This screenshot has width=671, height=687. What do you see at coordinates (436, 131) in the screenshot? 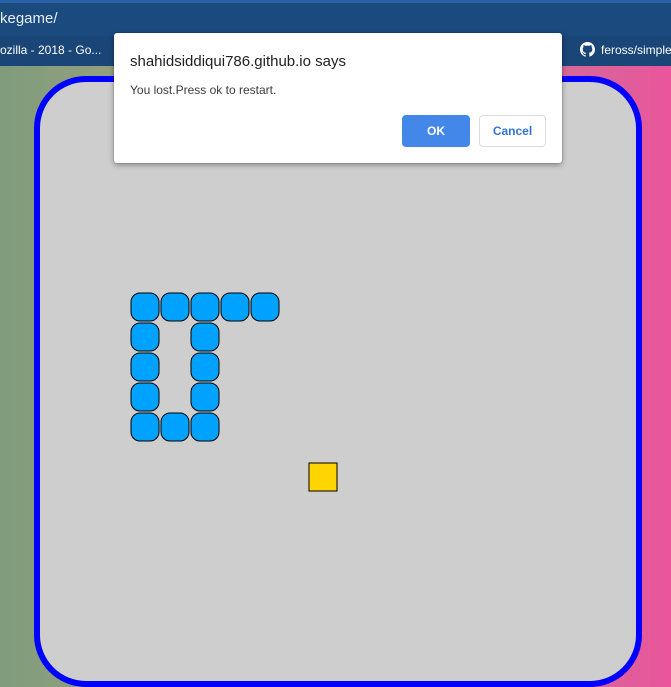
I see `ok-button: OK` at bounding box center [436, 131].